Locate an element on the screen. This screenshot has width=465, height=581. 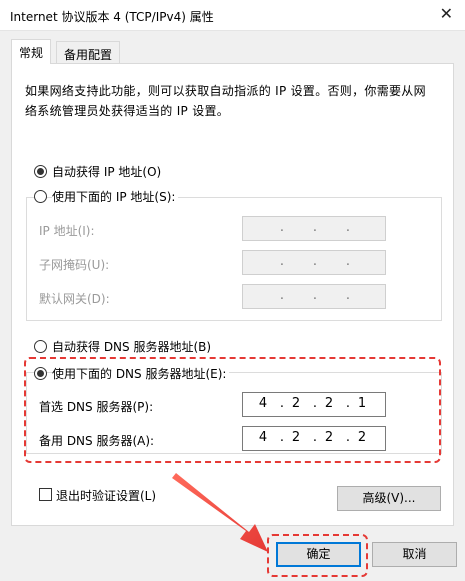
preferred-dns-label: 首选 DNS 服务器(P): is located at coordinates (96, 407).